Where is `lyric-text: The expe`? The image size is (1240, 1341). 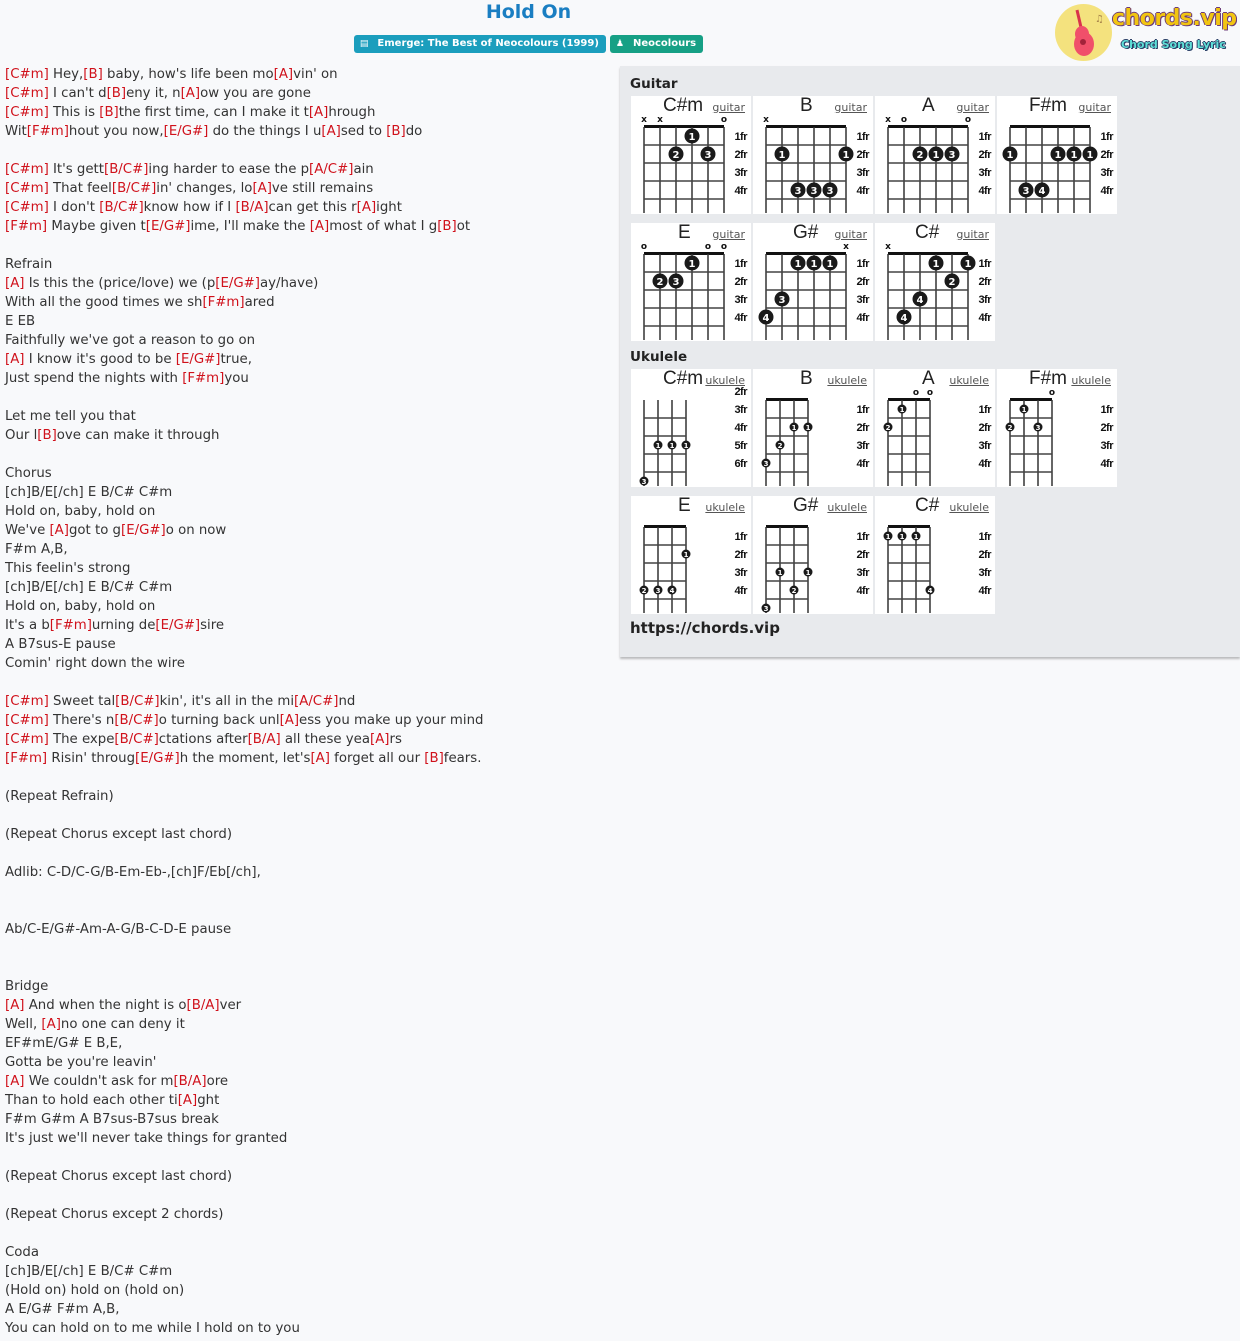
lyric-text: The expe is located at coordinates (81, 739).